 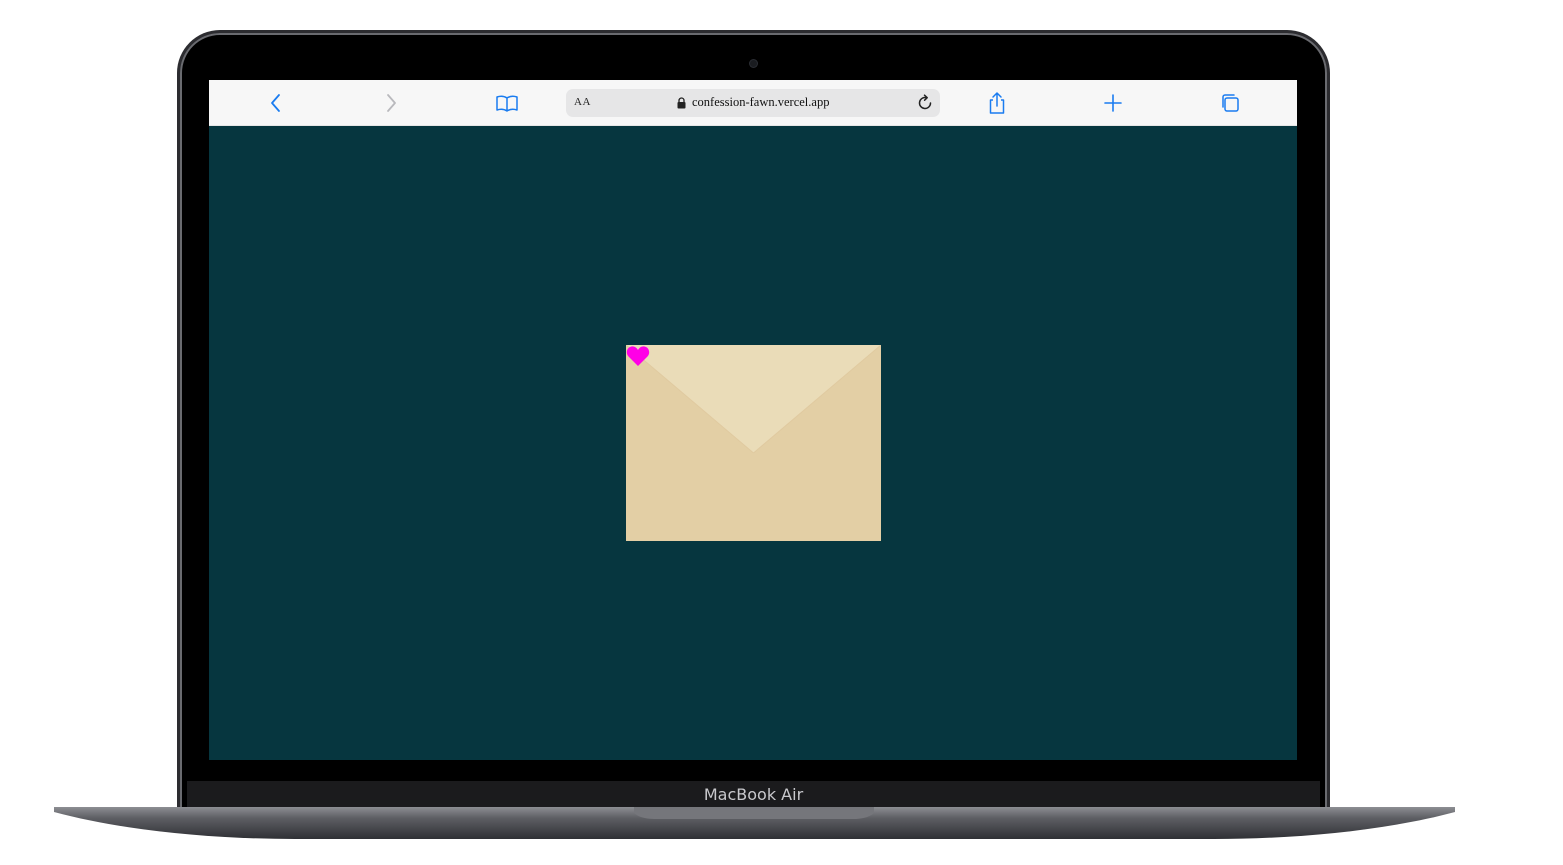 I want to click on reload-icon, so click(x=925, y=102).